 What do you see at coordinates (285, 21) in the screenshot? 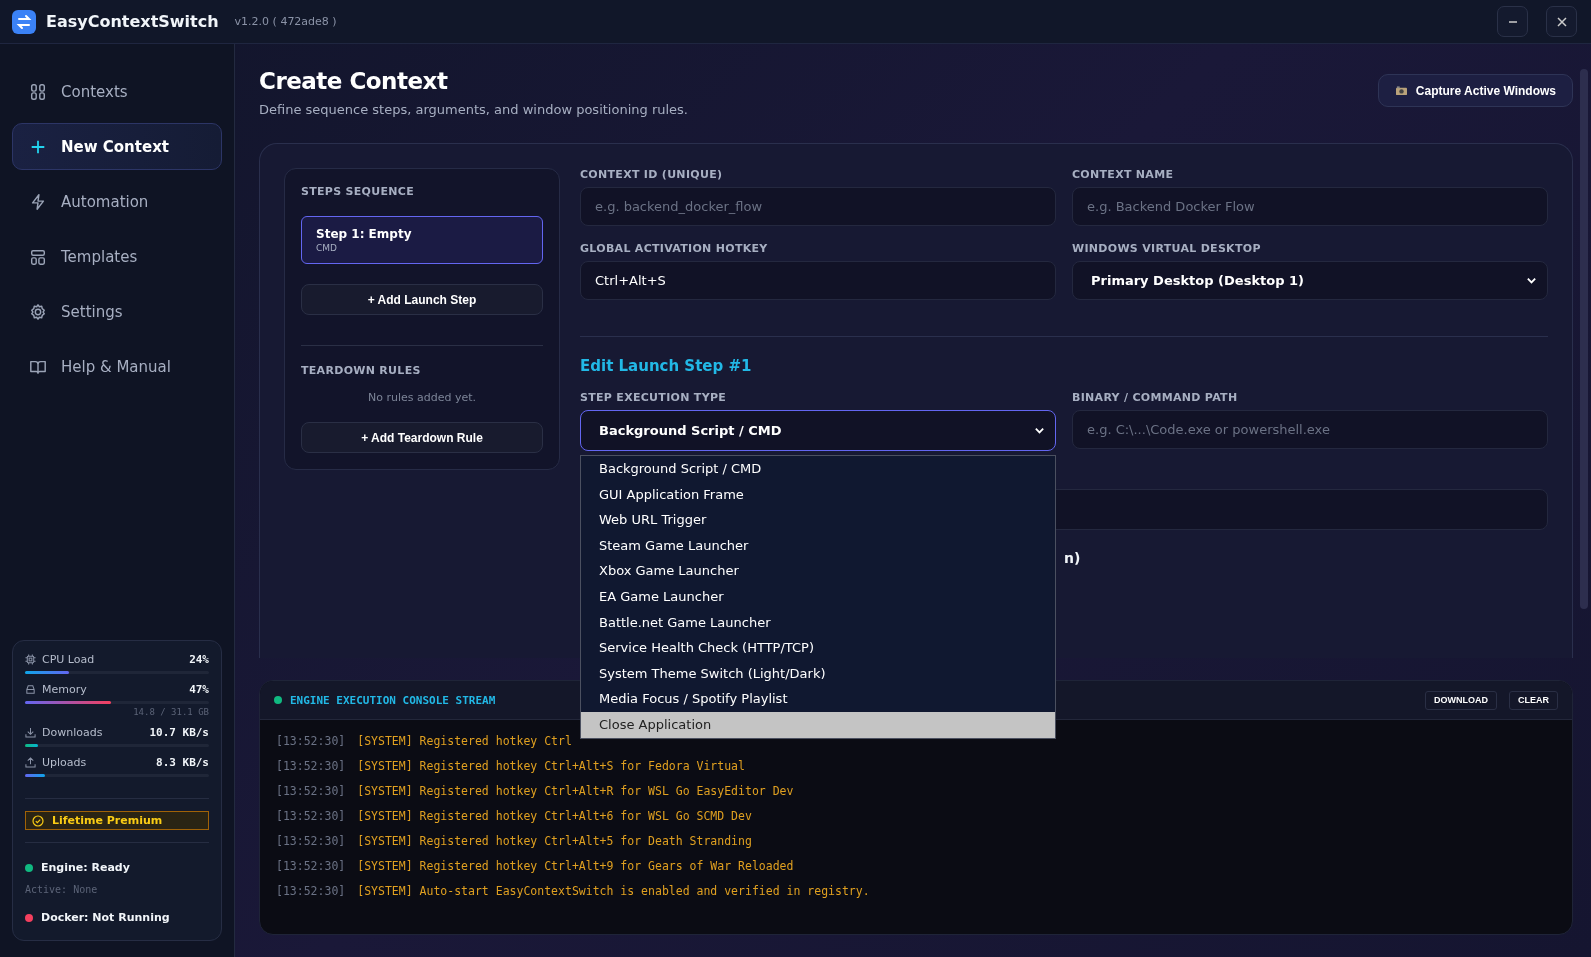
I see `app-version: v1.2.0 ( 472ade8 )` at bounding box center [285, 21].